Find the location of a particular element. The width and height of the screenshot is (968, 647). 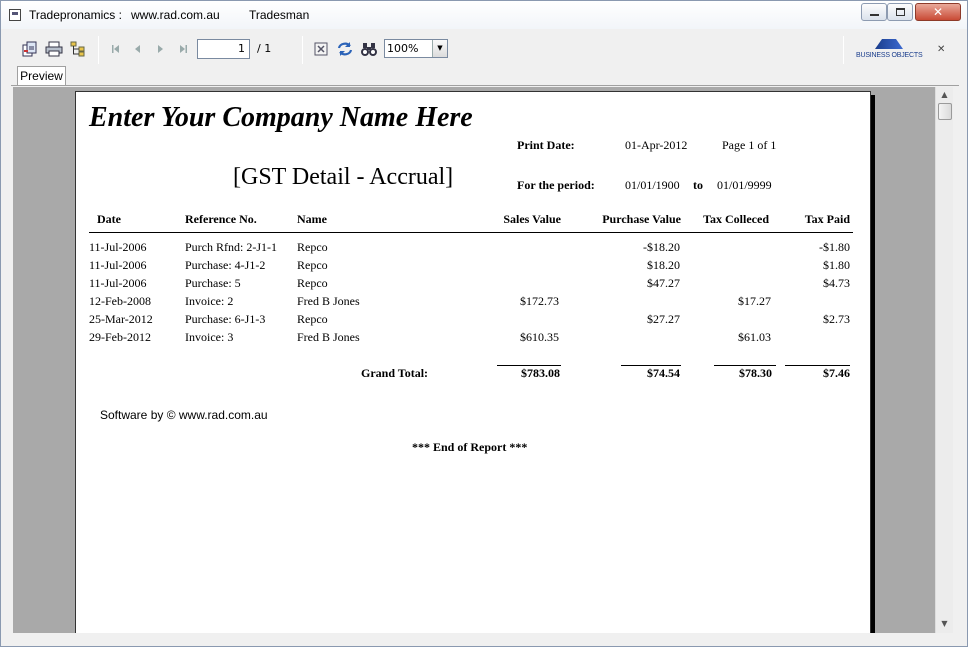

report-title: [GST Detail - Accrual] is located at coordinates (343, 177).